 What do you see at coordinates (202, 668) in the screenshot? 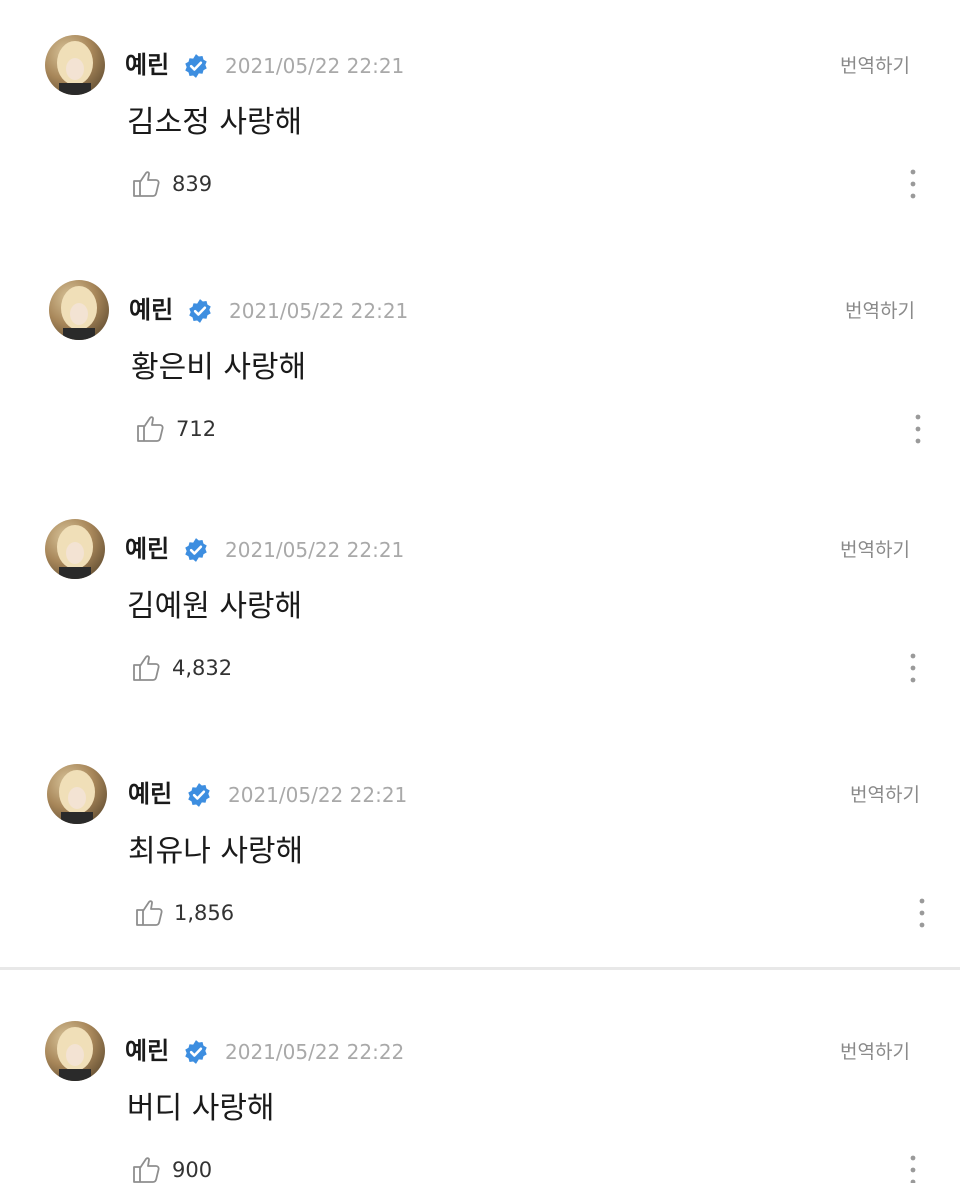
I see `like-count: 4,832` at bounding box center [202, 668].